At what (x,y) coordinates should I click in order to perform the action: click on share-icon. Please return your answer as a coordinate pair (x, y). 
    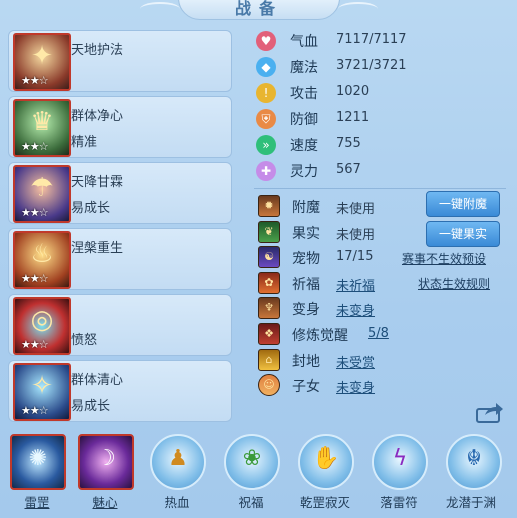
    Looking at the image, I should click on (490, 412).